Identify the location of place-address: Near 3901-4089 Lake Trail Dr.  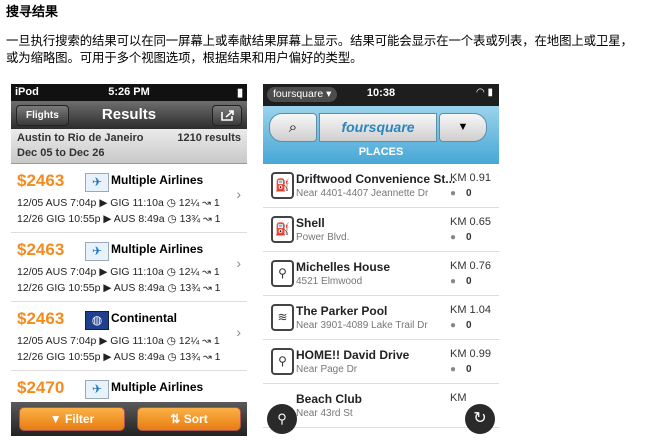
(362, 325).